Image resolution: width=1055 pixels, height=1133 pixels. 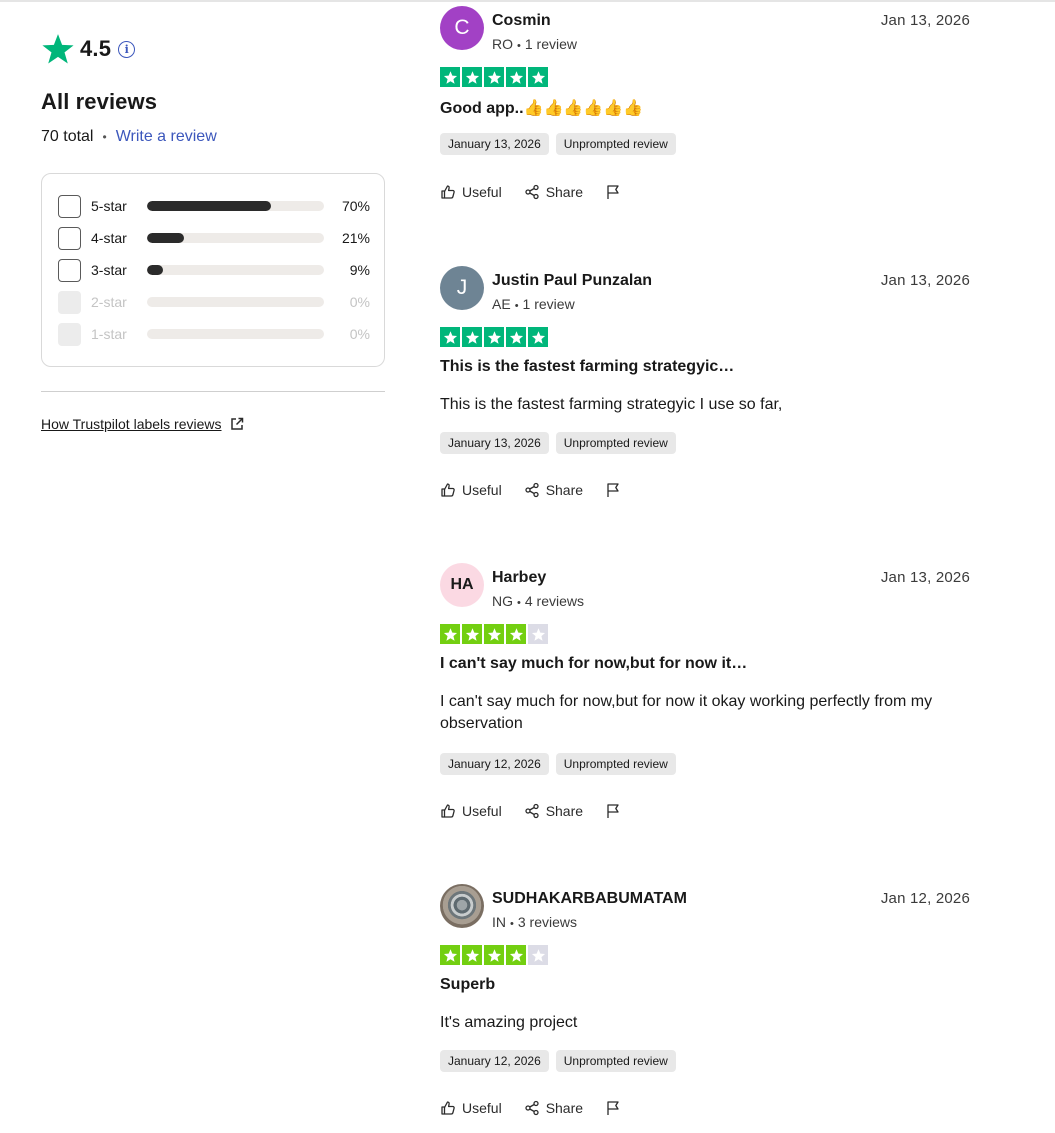 I want to click on experience-date-badge: January 12, 2026, so click(x=494, y=764).